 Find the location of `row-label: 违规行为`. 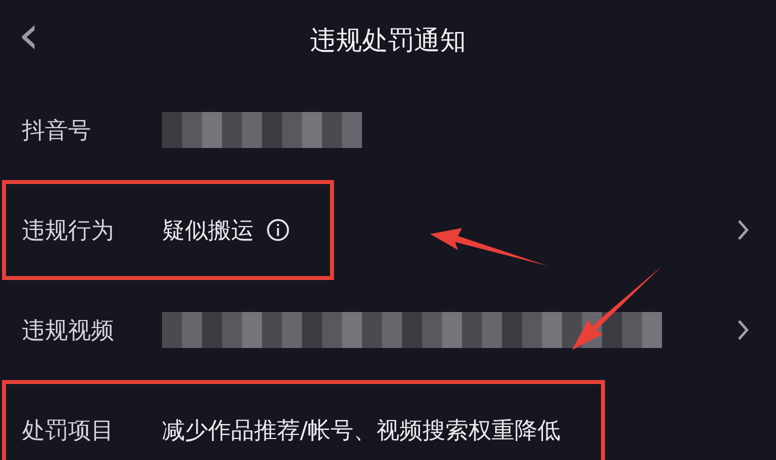

row-label: 违规行为 is located at coordinates (68, 231).